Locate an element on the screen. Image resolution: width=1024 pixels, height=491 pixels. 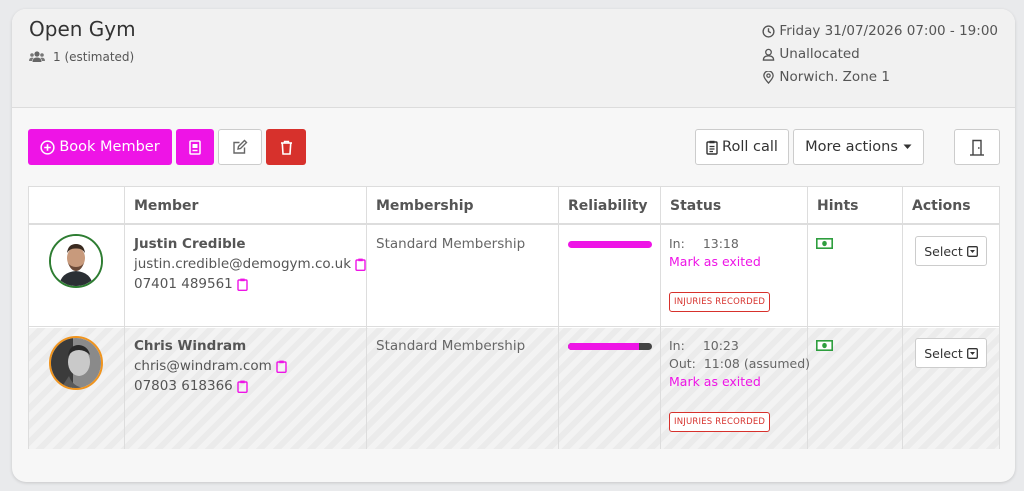
member-phone: 07803 618366 is located at coordinates (183, 386).